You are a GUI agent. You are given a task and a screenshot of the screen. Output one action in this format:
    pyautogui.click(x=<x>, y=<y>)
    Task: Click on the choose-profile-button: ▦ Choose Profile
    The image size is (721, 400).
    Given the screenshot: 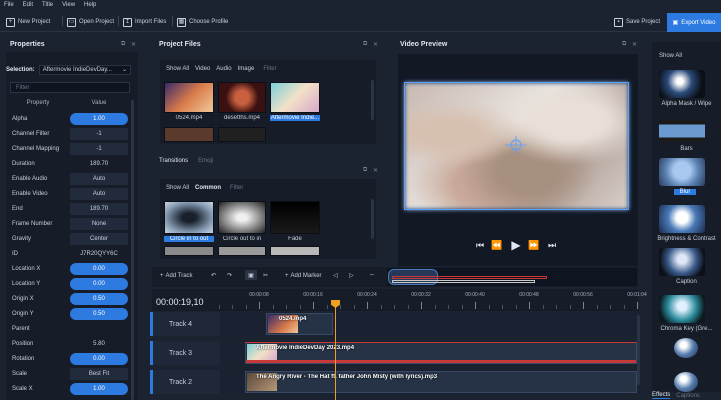 What is the action you would take?
    pyautogui.click(x=202, y=22)
    